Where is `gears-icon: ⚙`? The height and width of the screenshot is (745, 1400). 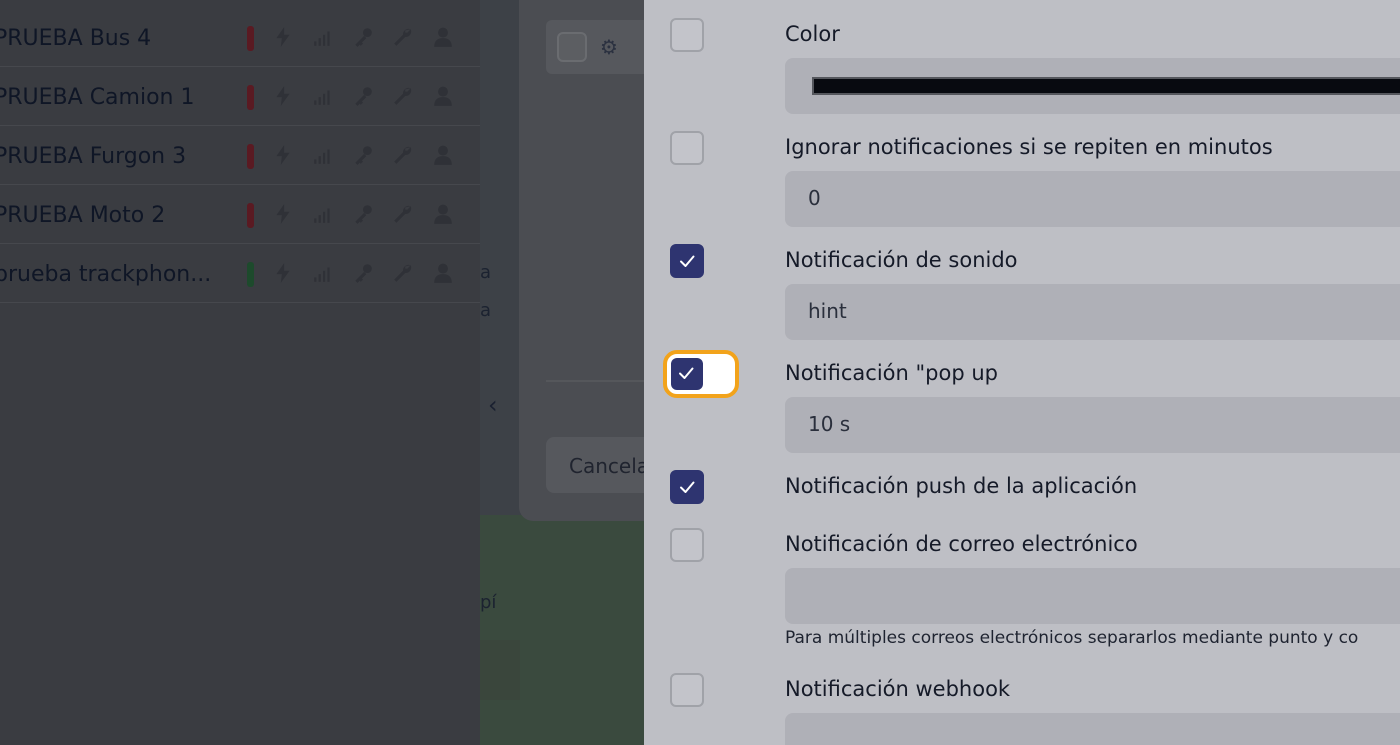 gears-icon: ⚙ is located at coordinates (613, 47).